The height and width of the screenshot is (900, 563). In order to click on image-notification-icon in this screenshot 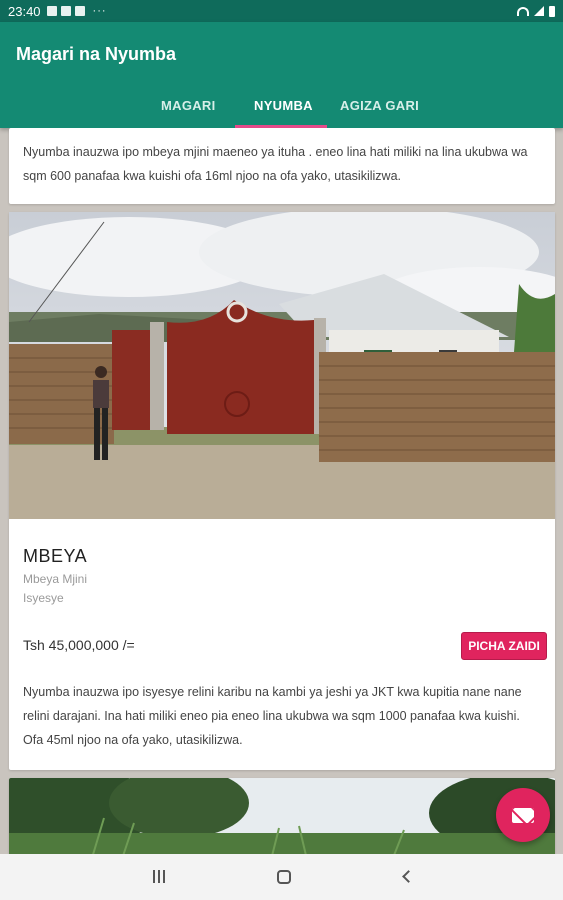, I will do `click(51, 11)`.